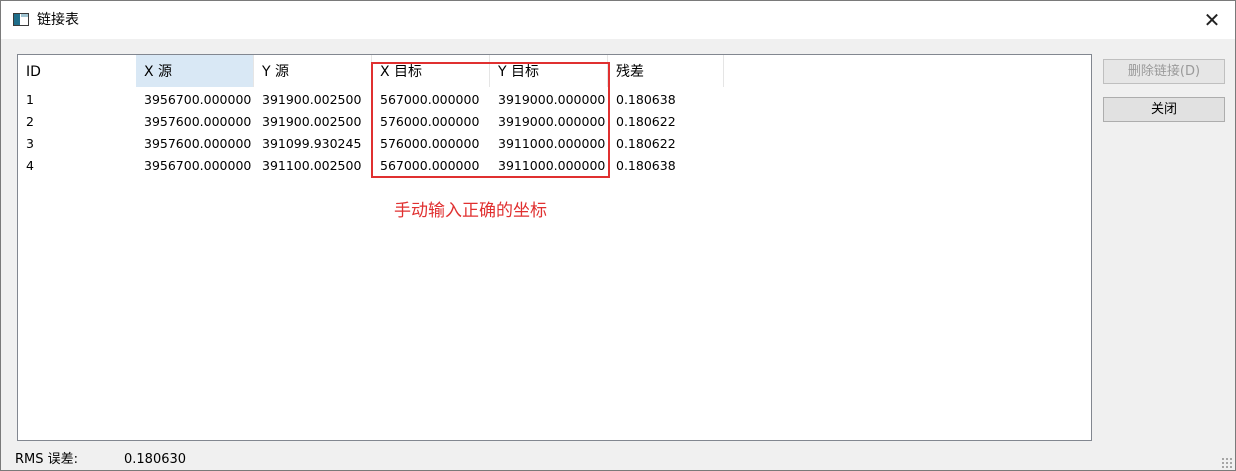  I want to click on cell-id: 3, so click(30, 143).